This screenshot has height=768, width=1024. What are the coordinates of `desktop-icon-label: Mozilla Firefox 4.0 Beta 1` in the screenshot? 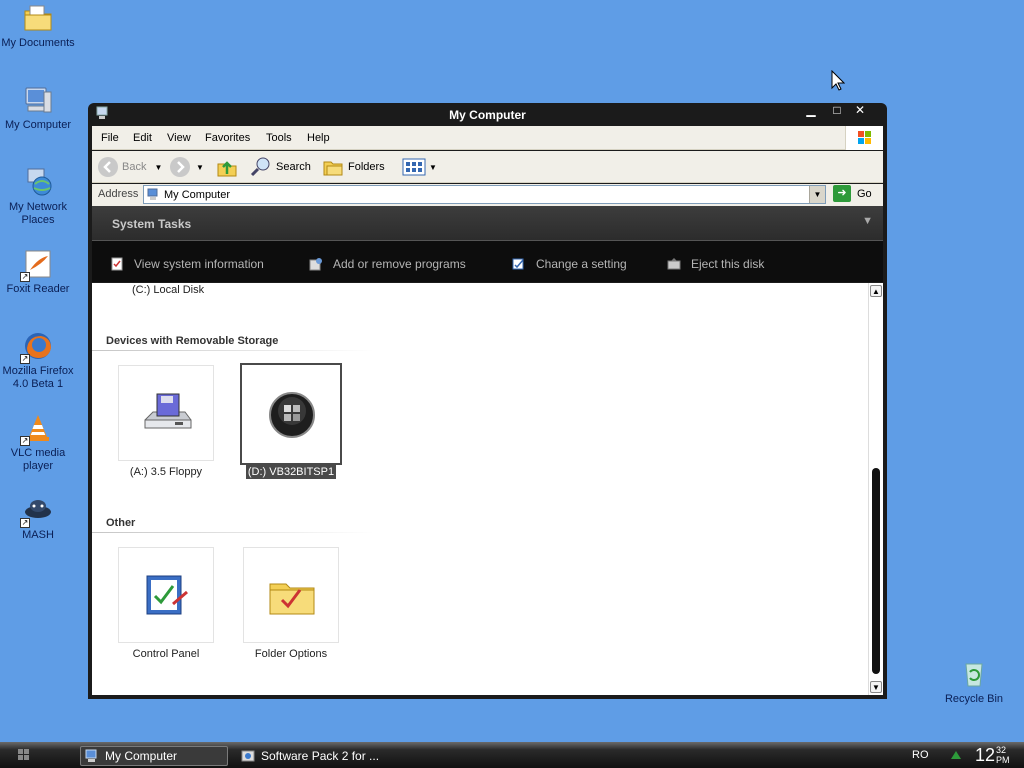 It's located at (38, 377).